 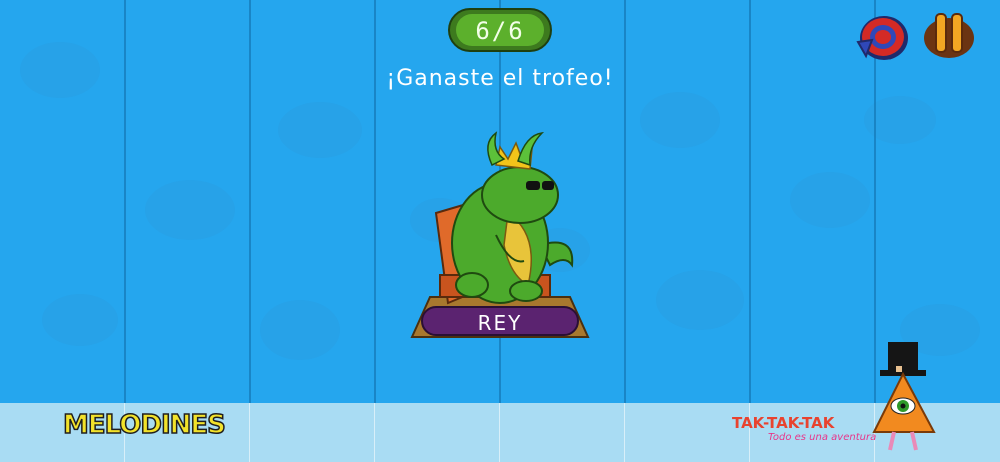 What do you see at coordinates (144, 425) in the screenshot?
I see `melodines-logo: MELODINES` at bounding box center [144, 425].